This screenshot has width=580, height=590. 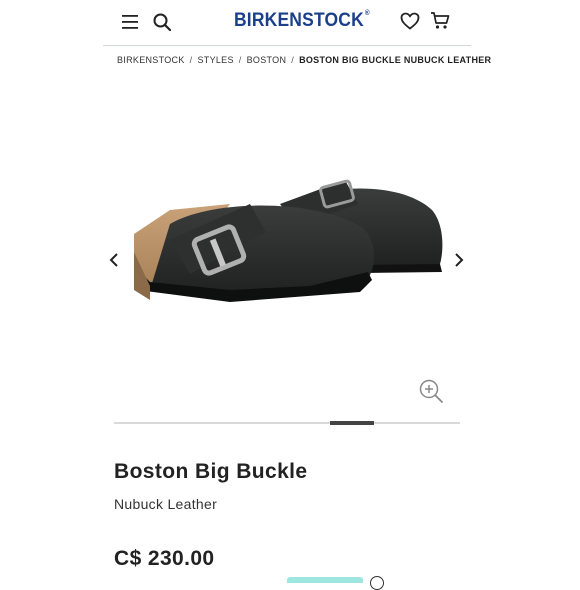 What do you see at coordinates (325, 580) in the screenshot?
I see `promo-badge` at bounding box center [325, 580].